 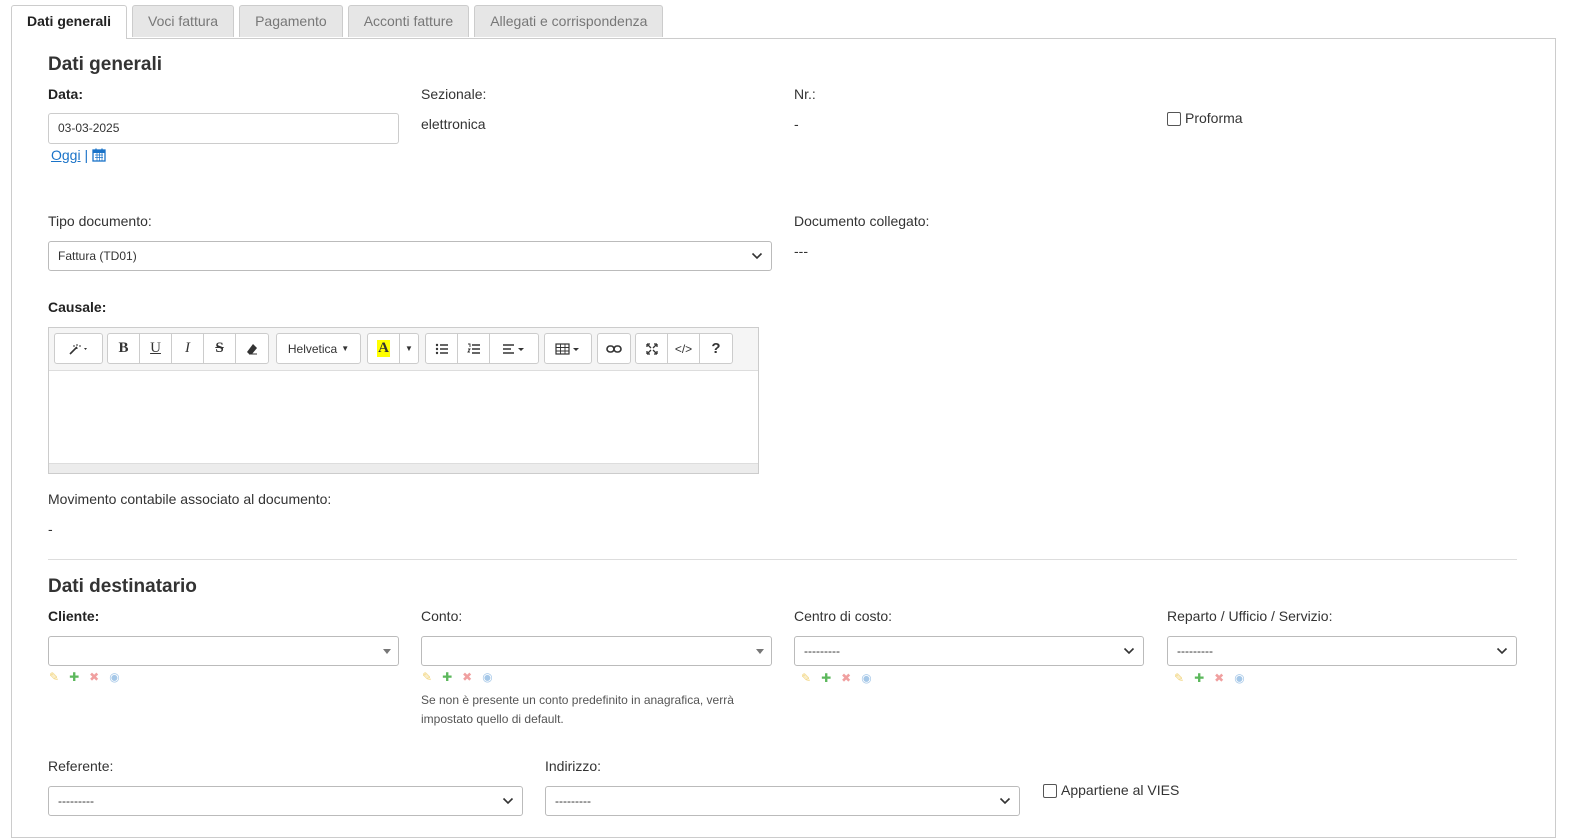 What do you see at coordinates (410, 256) in the screenshot?
I see `tipo-documento-select: Fattura (TD01)` at bounding box center [410, 256].